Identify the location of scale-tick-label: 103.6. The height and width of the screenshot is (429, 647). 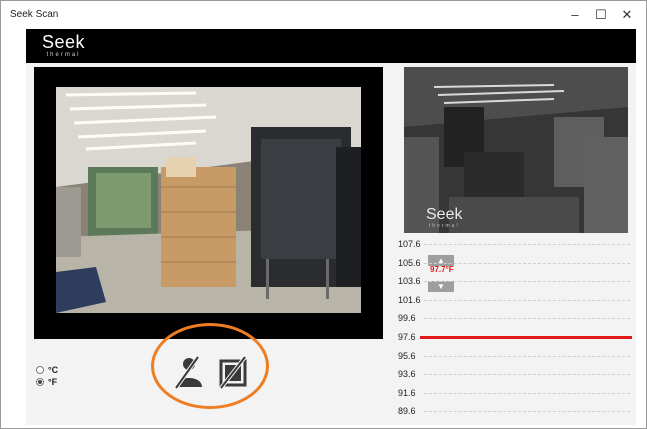
(409, 281).